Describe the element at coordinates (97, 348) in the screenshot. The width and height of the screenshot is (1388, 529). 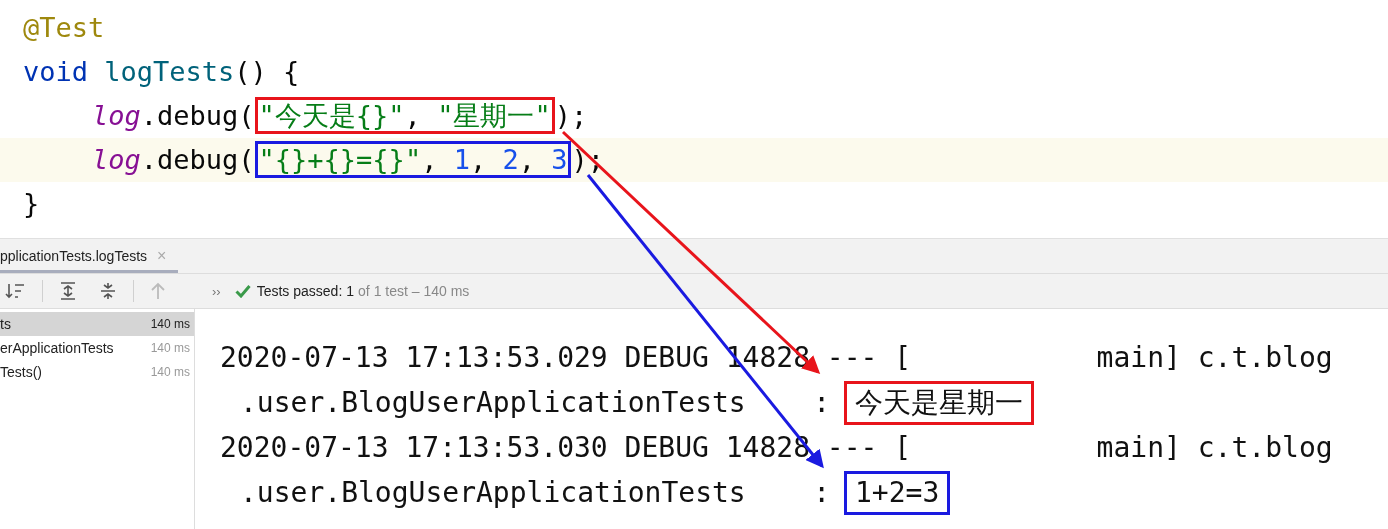
I see `test-tree-item: erApplicationTests 140 ms` at that location.